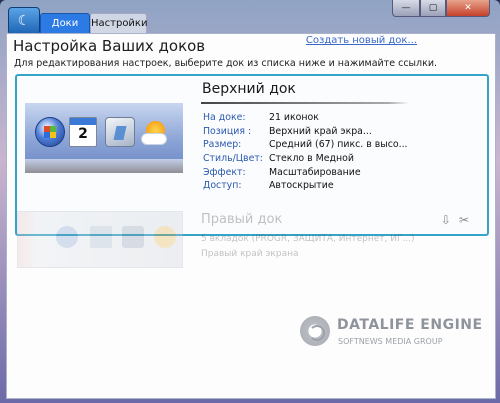 This screenshot has width=500, height=403. What do you see at coordinates (242, 219) in the screenshot?
I see `dock-name: Правый док` at bounding box center [242, 219].